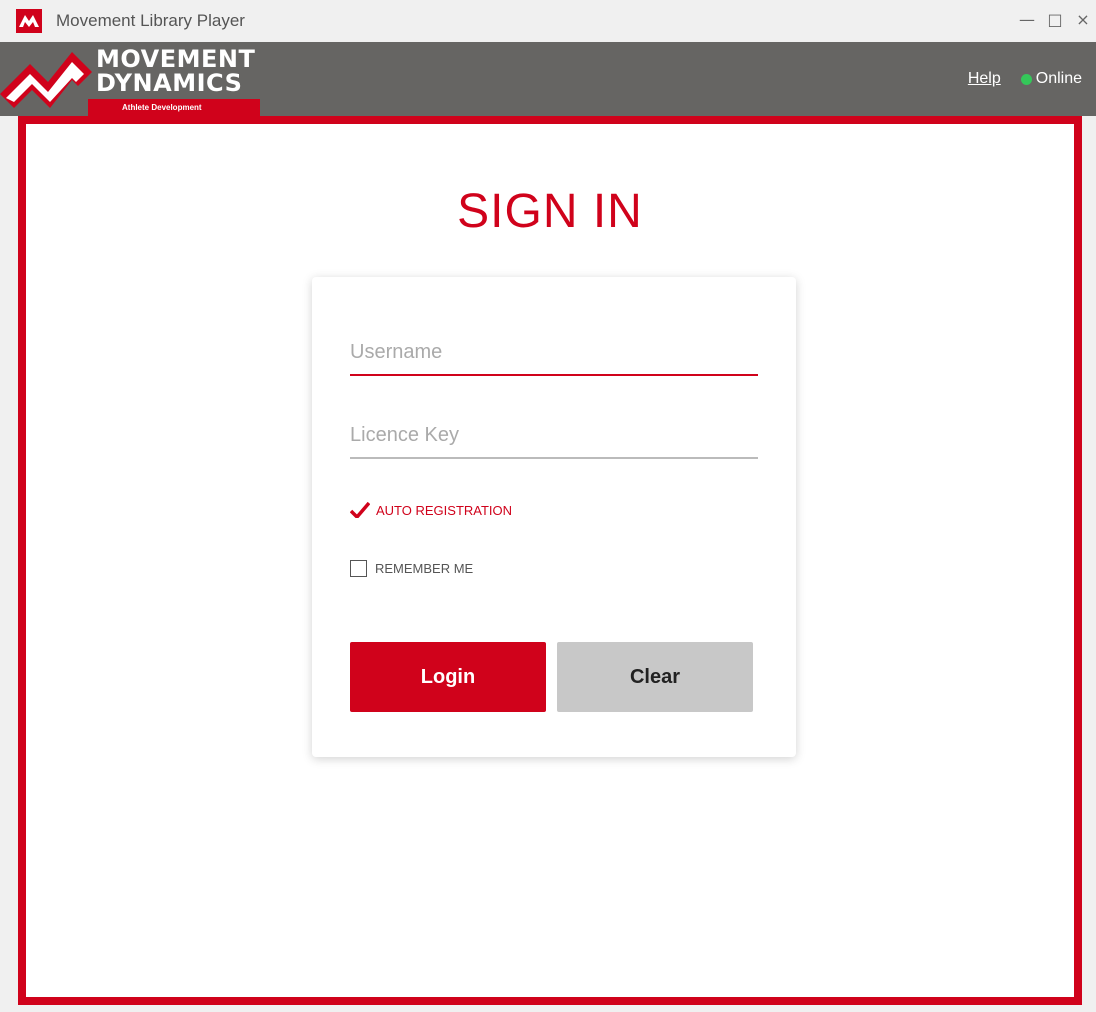 The height and width of the screenshot is (1012, 1096). I want to click on username-field-wrapper, so click(554, 355).